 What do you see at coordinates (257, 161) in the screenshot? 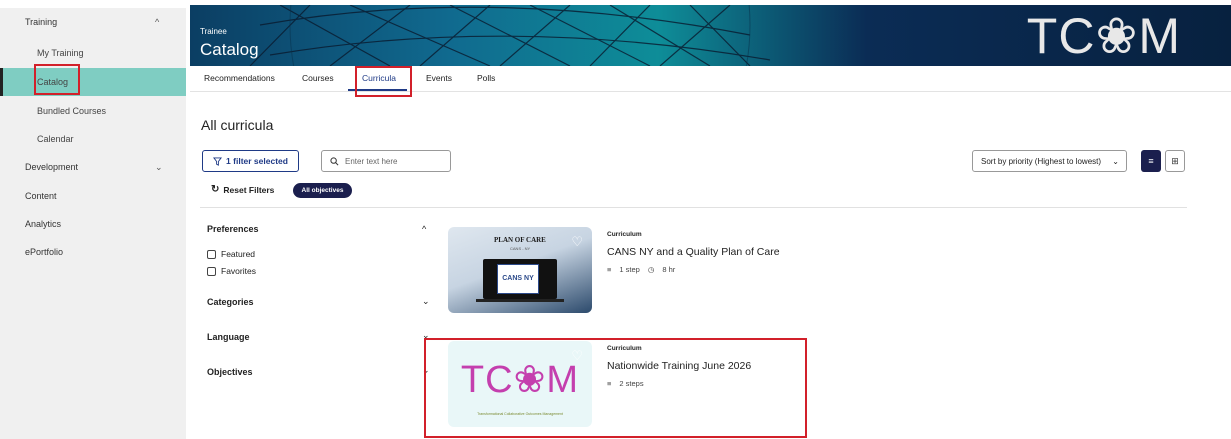
I see `filter-button-label: 1 filter selected` at bounding box center [257, 161].